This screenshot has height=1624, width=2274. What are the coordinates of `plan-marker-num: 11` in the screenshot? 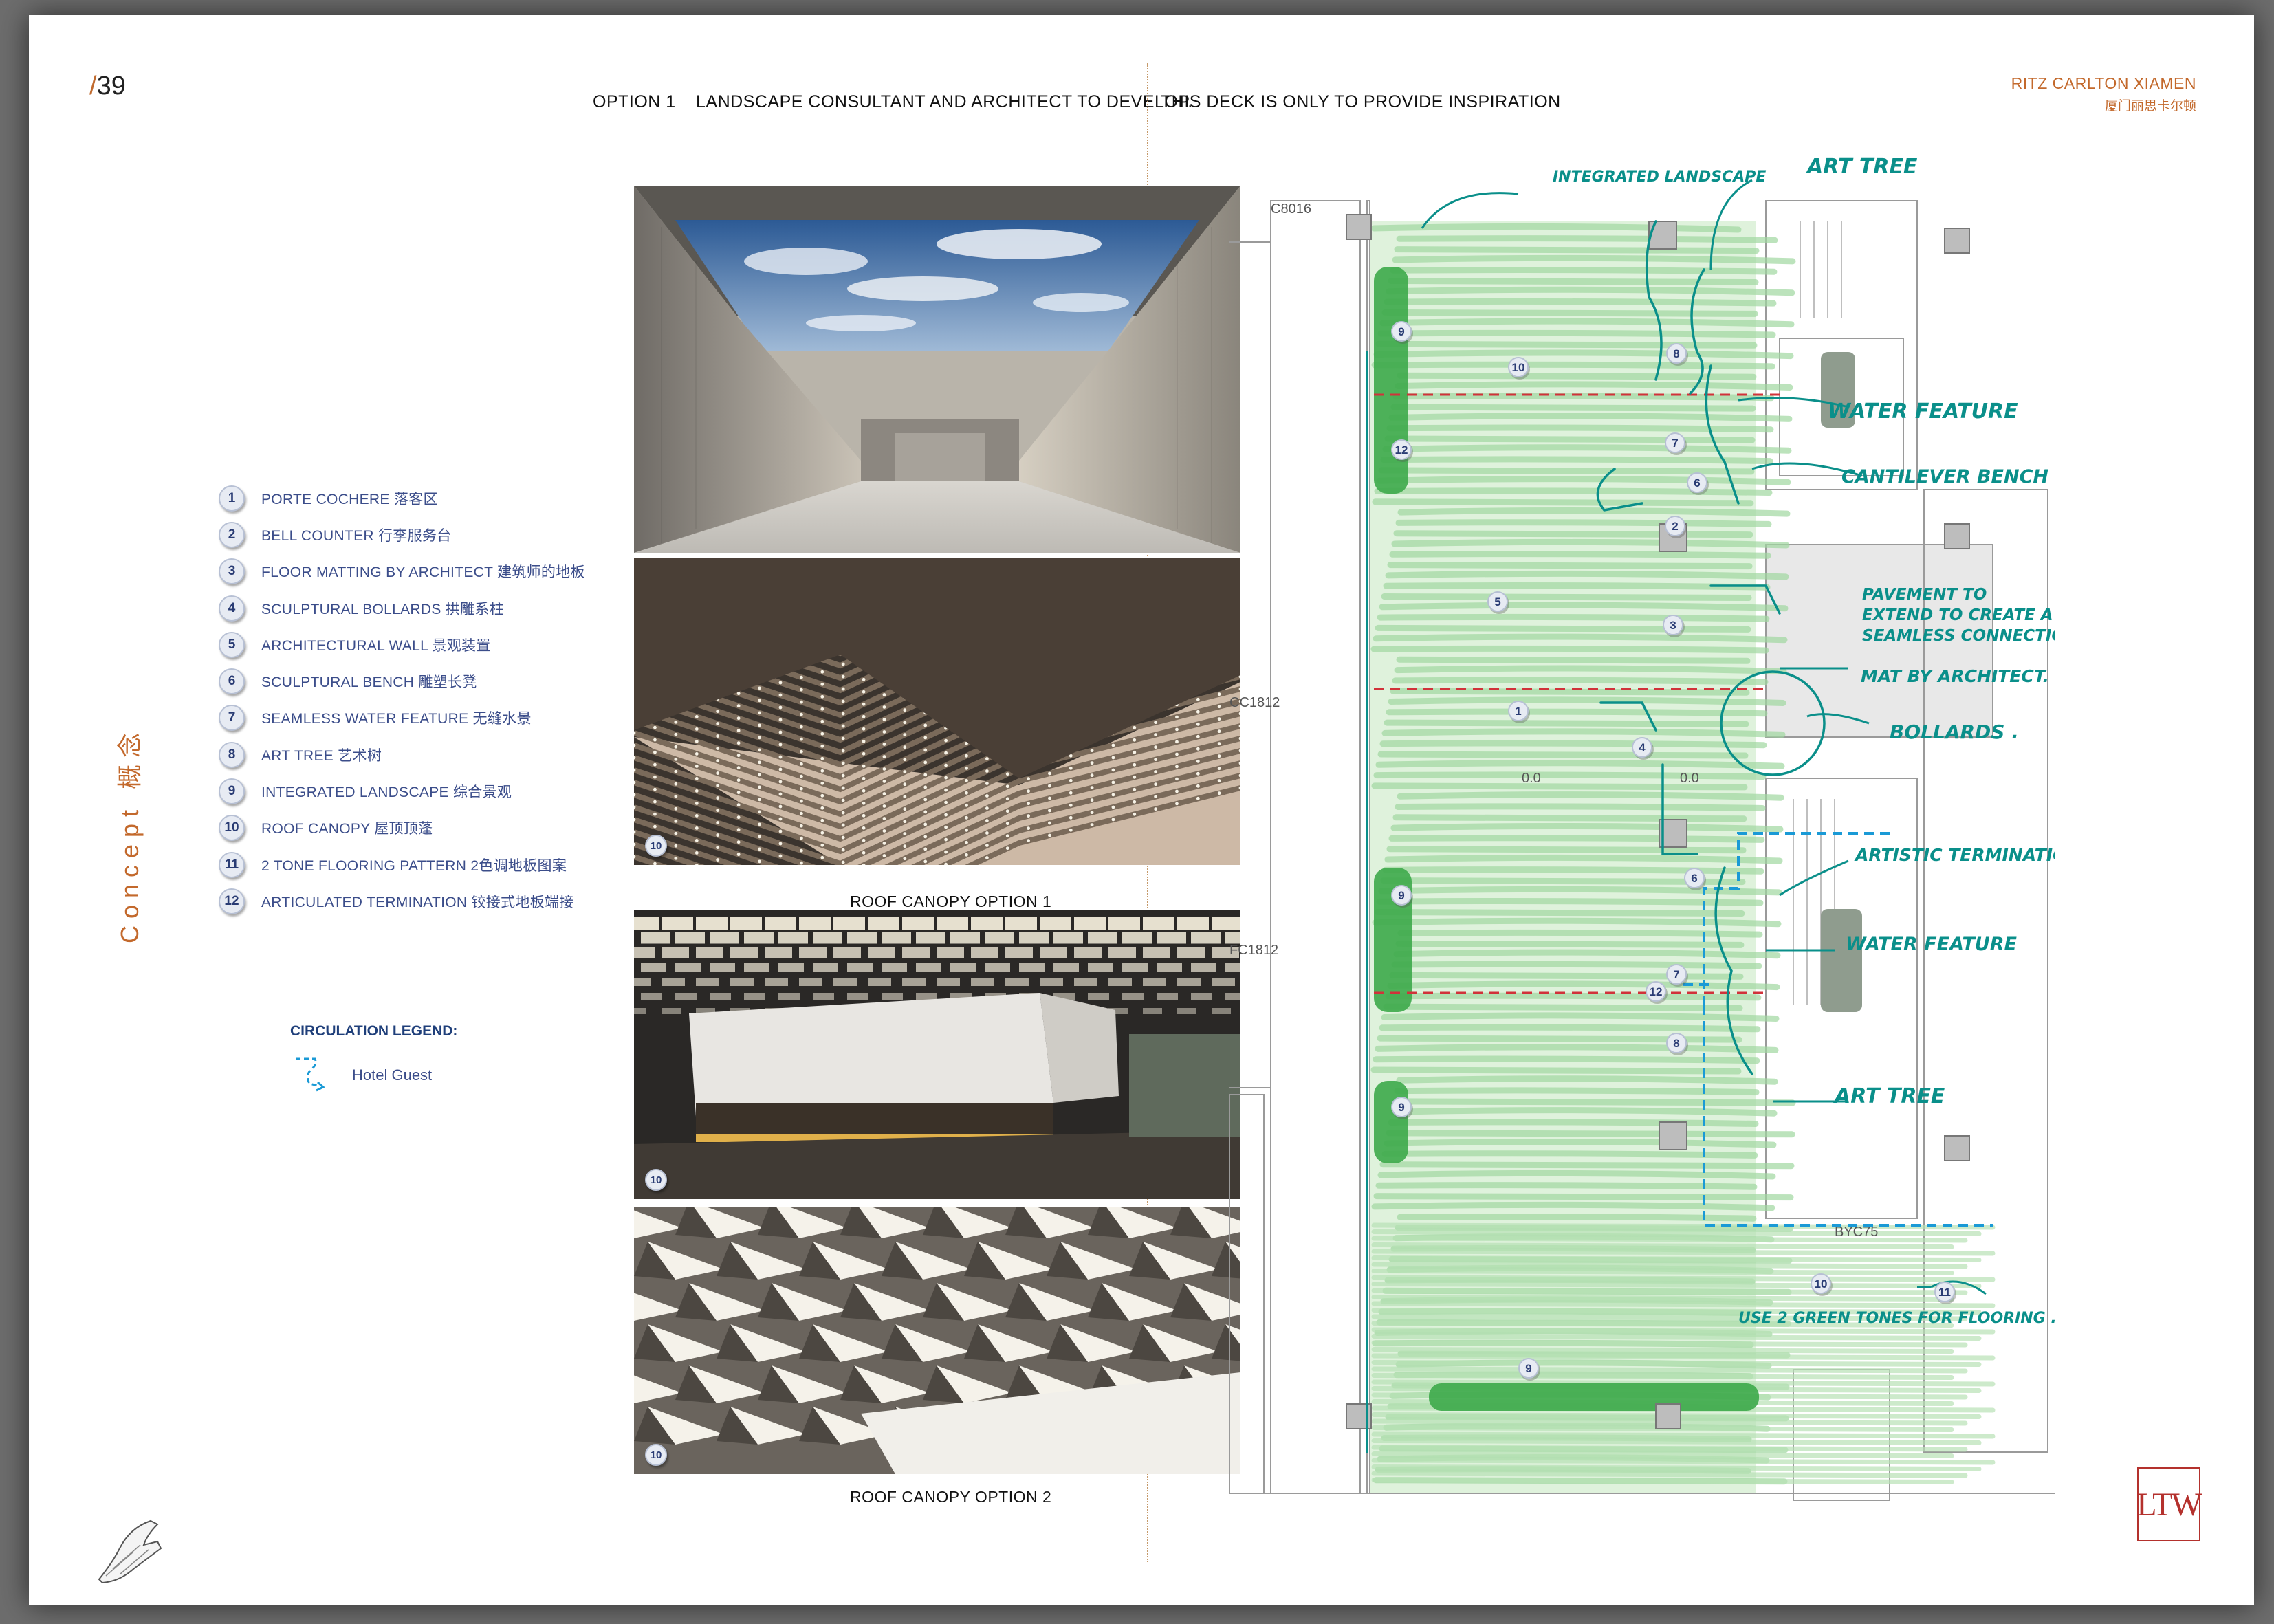 It's located at (1944, 1292).